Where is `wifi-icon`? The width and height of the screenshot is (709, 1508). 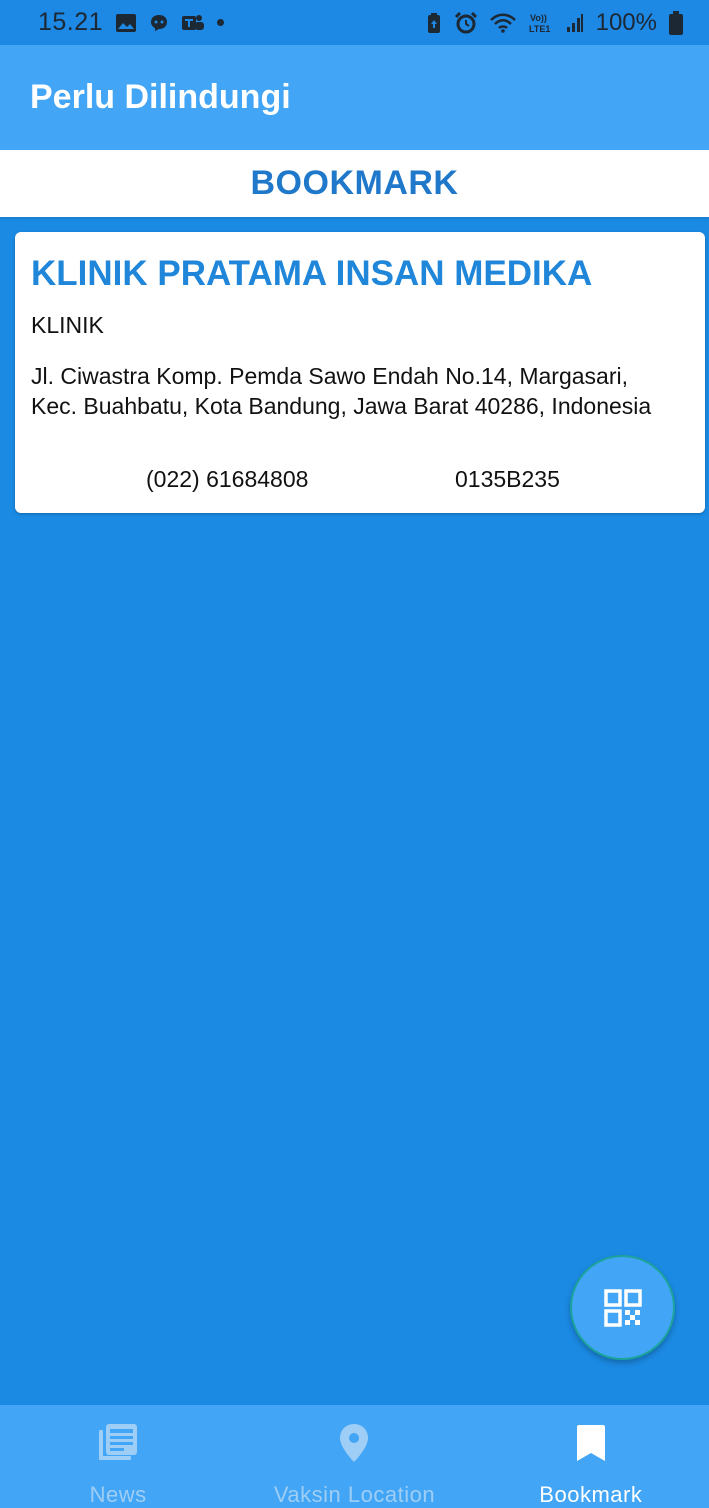
wifi-icon is located at coordinates (502, 23).